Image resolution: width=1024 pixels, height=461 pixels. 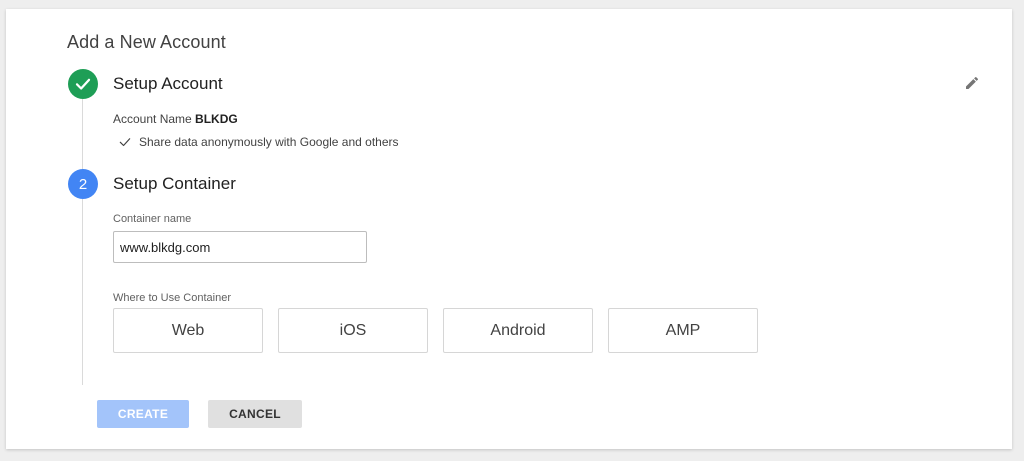 What do you see at coordinates (518, 330) in the screenshot?
I see `platform-android-button: Android` at bounding box center [518, 330].